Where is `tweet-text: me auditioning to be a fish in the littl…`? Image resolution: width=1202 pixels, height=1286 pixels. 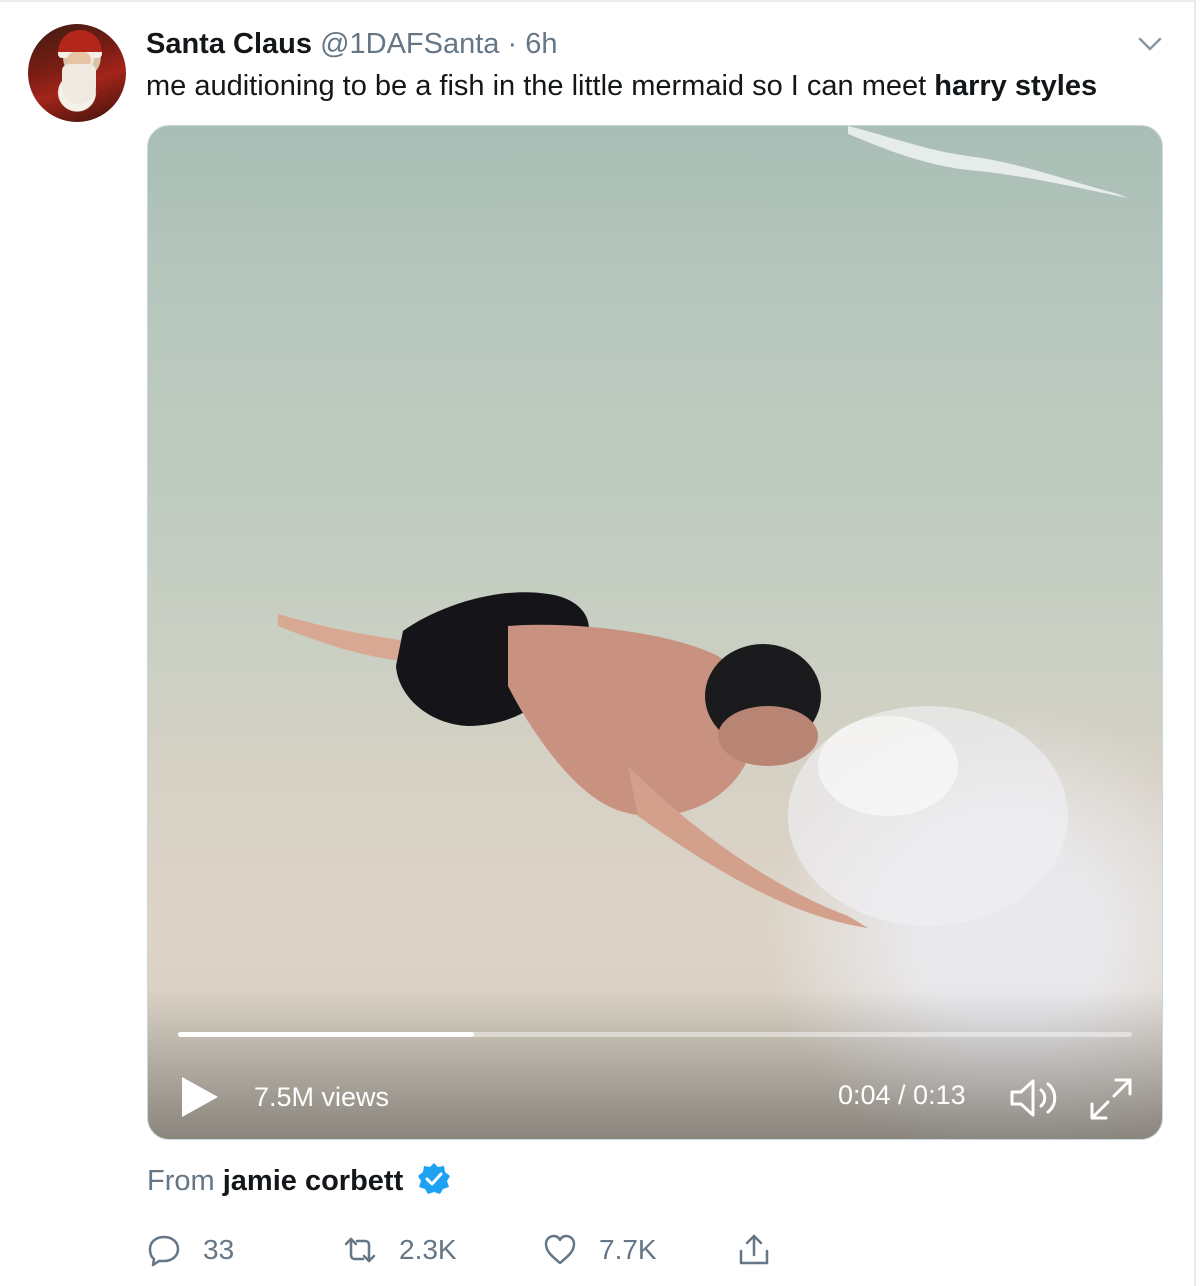 tweet-text: me auditioning to be a fish in the littl… is located at coordinates (621, 86).